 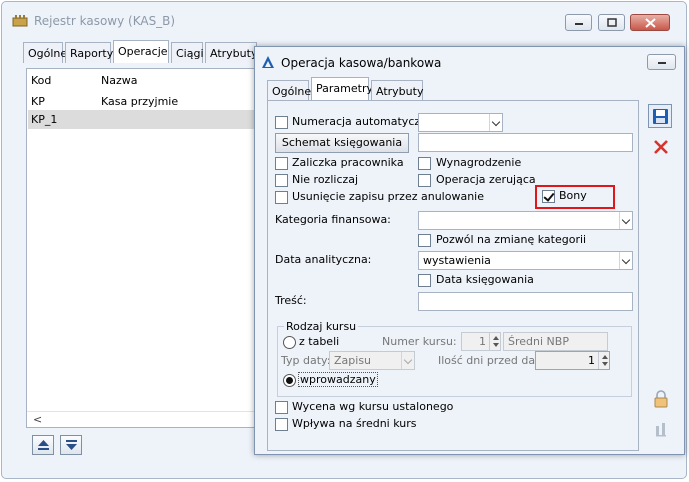 I want to click on schemat-button-label: Schemat księgowania, so click(x=342, y=142).